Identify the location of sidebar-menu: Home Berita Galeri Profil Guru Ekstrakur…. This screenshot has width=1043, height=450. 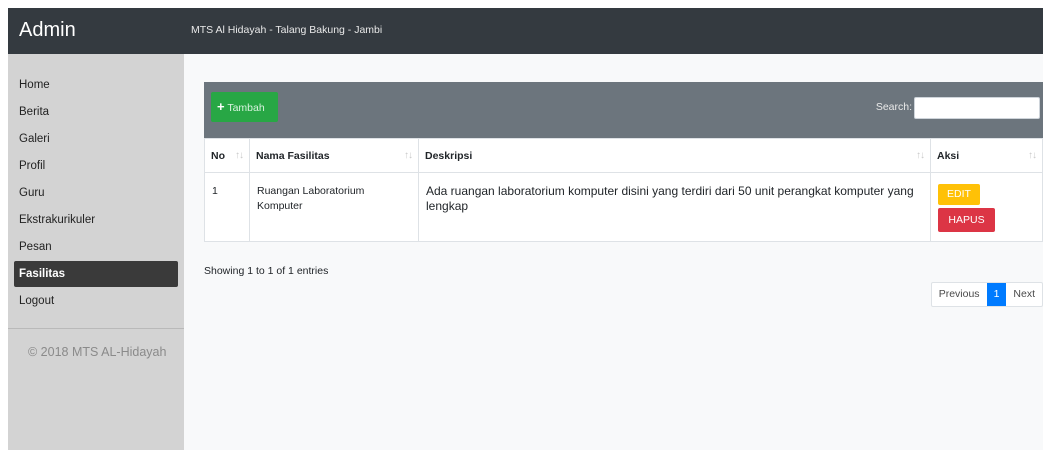
(96, 184).